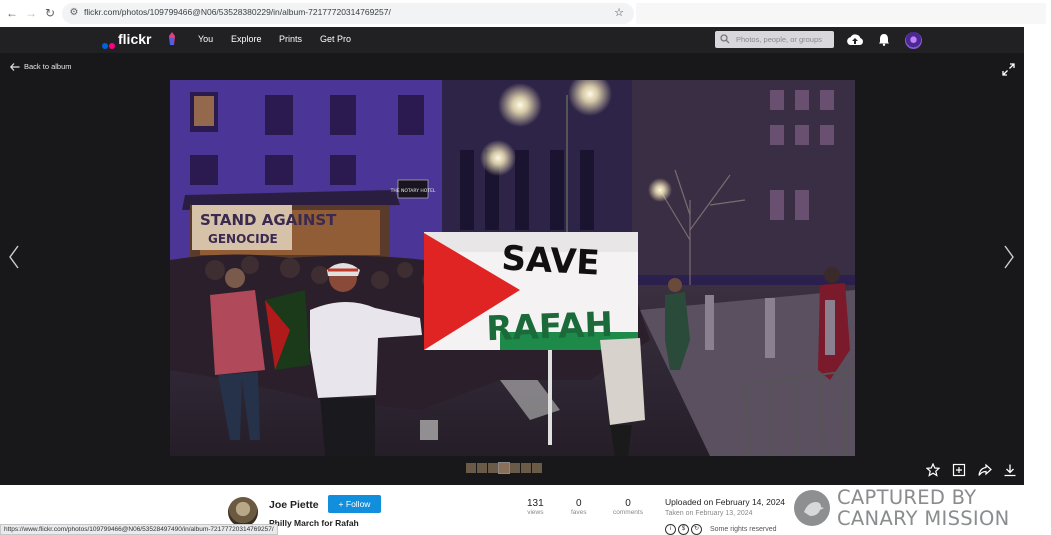  Describe the element at coordinates (933, 470) in the screenshot. I see `fave-star-icon` at that location.